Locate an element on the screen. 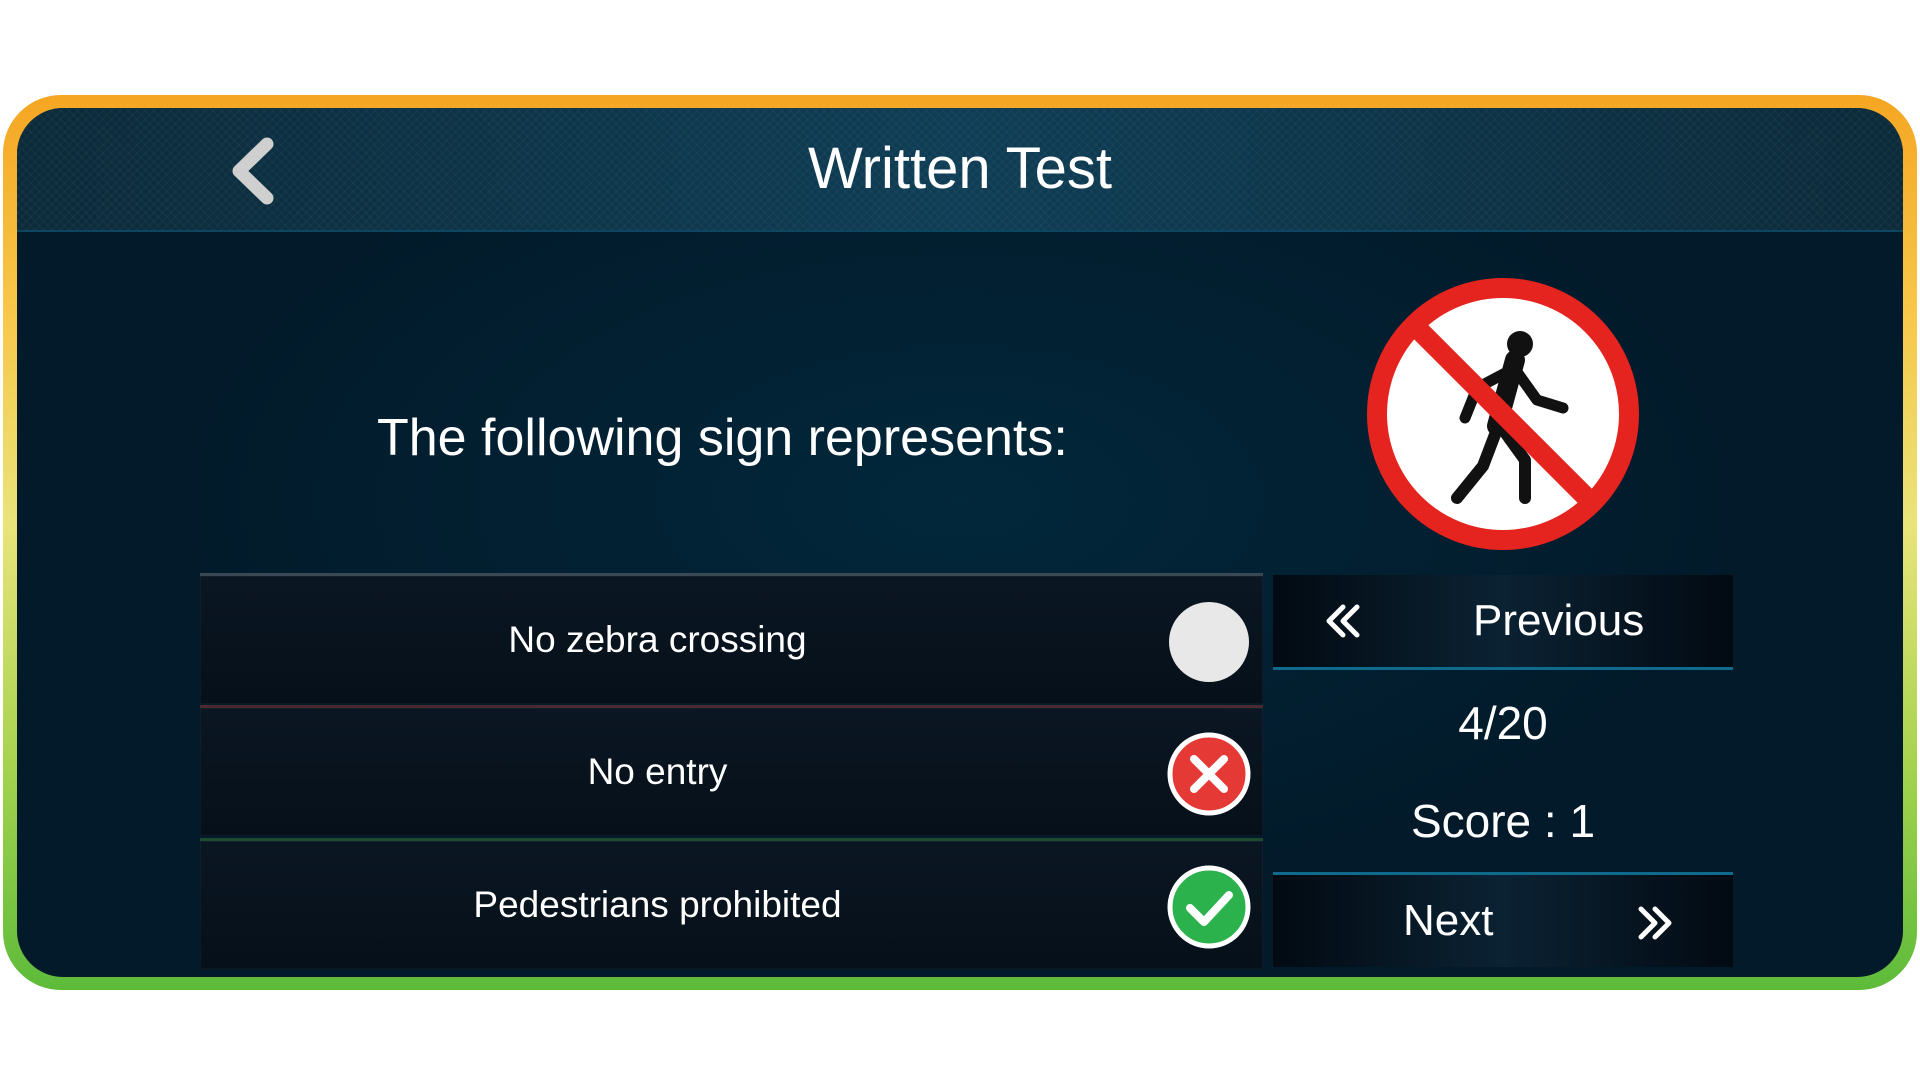  no-pedestrians-sign is located at coordinates (1503, 414).